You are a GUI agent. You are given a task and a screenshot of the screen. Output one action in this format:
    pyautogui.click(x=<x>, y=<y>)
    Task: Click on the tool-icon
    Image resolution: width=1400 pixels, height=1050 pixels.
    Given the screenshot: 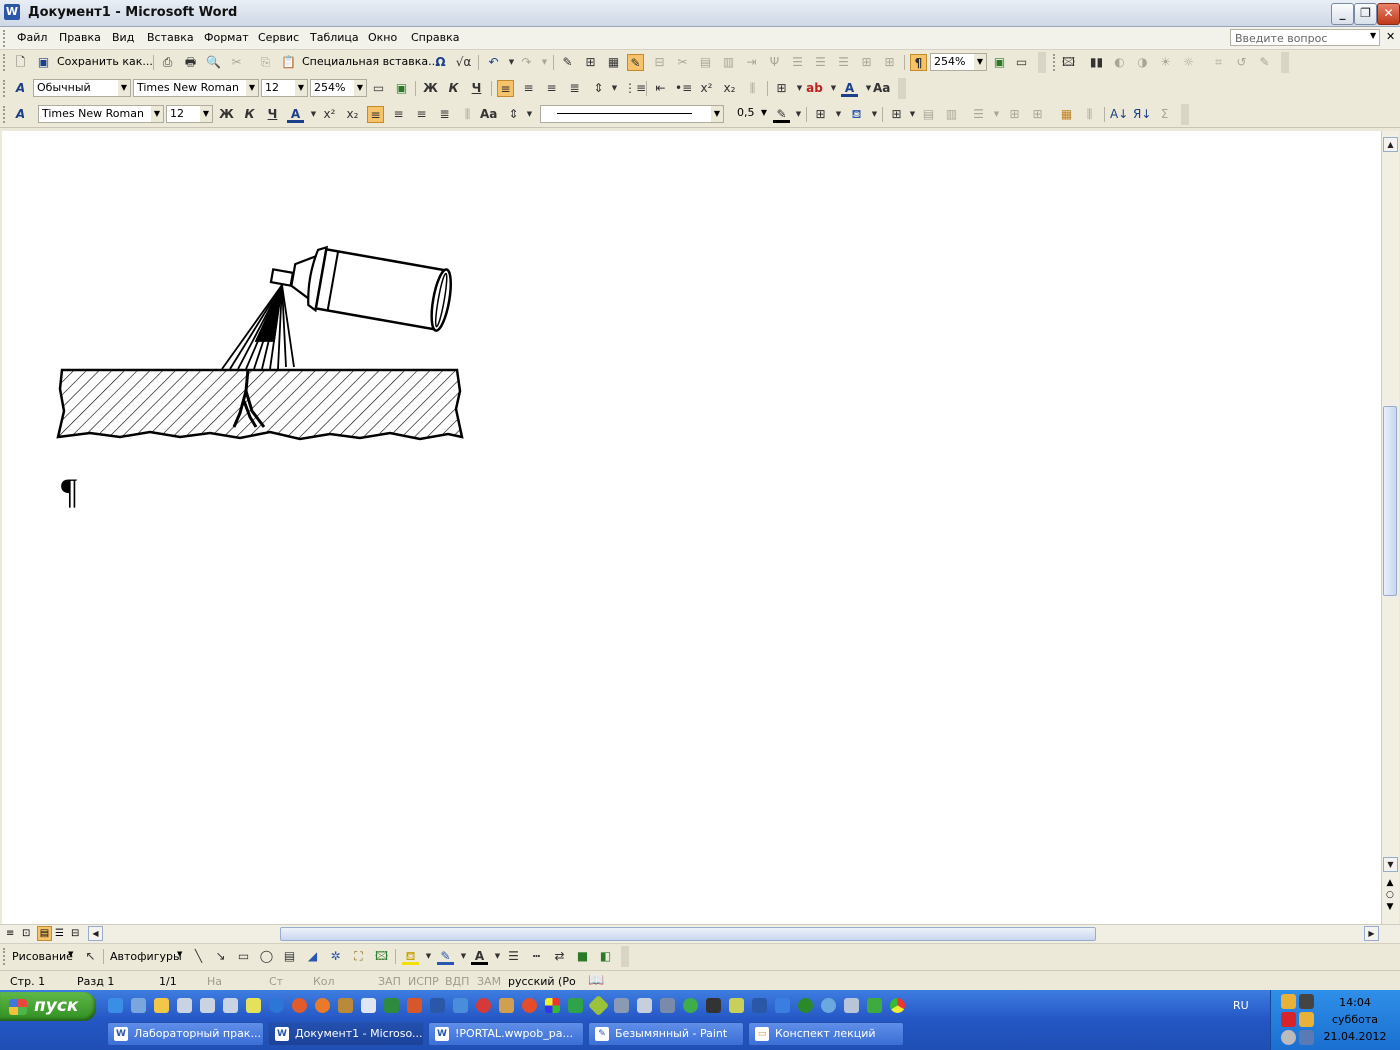 What is the action you would take?
    pyautogui.click(x=345, y=1005)
    